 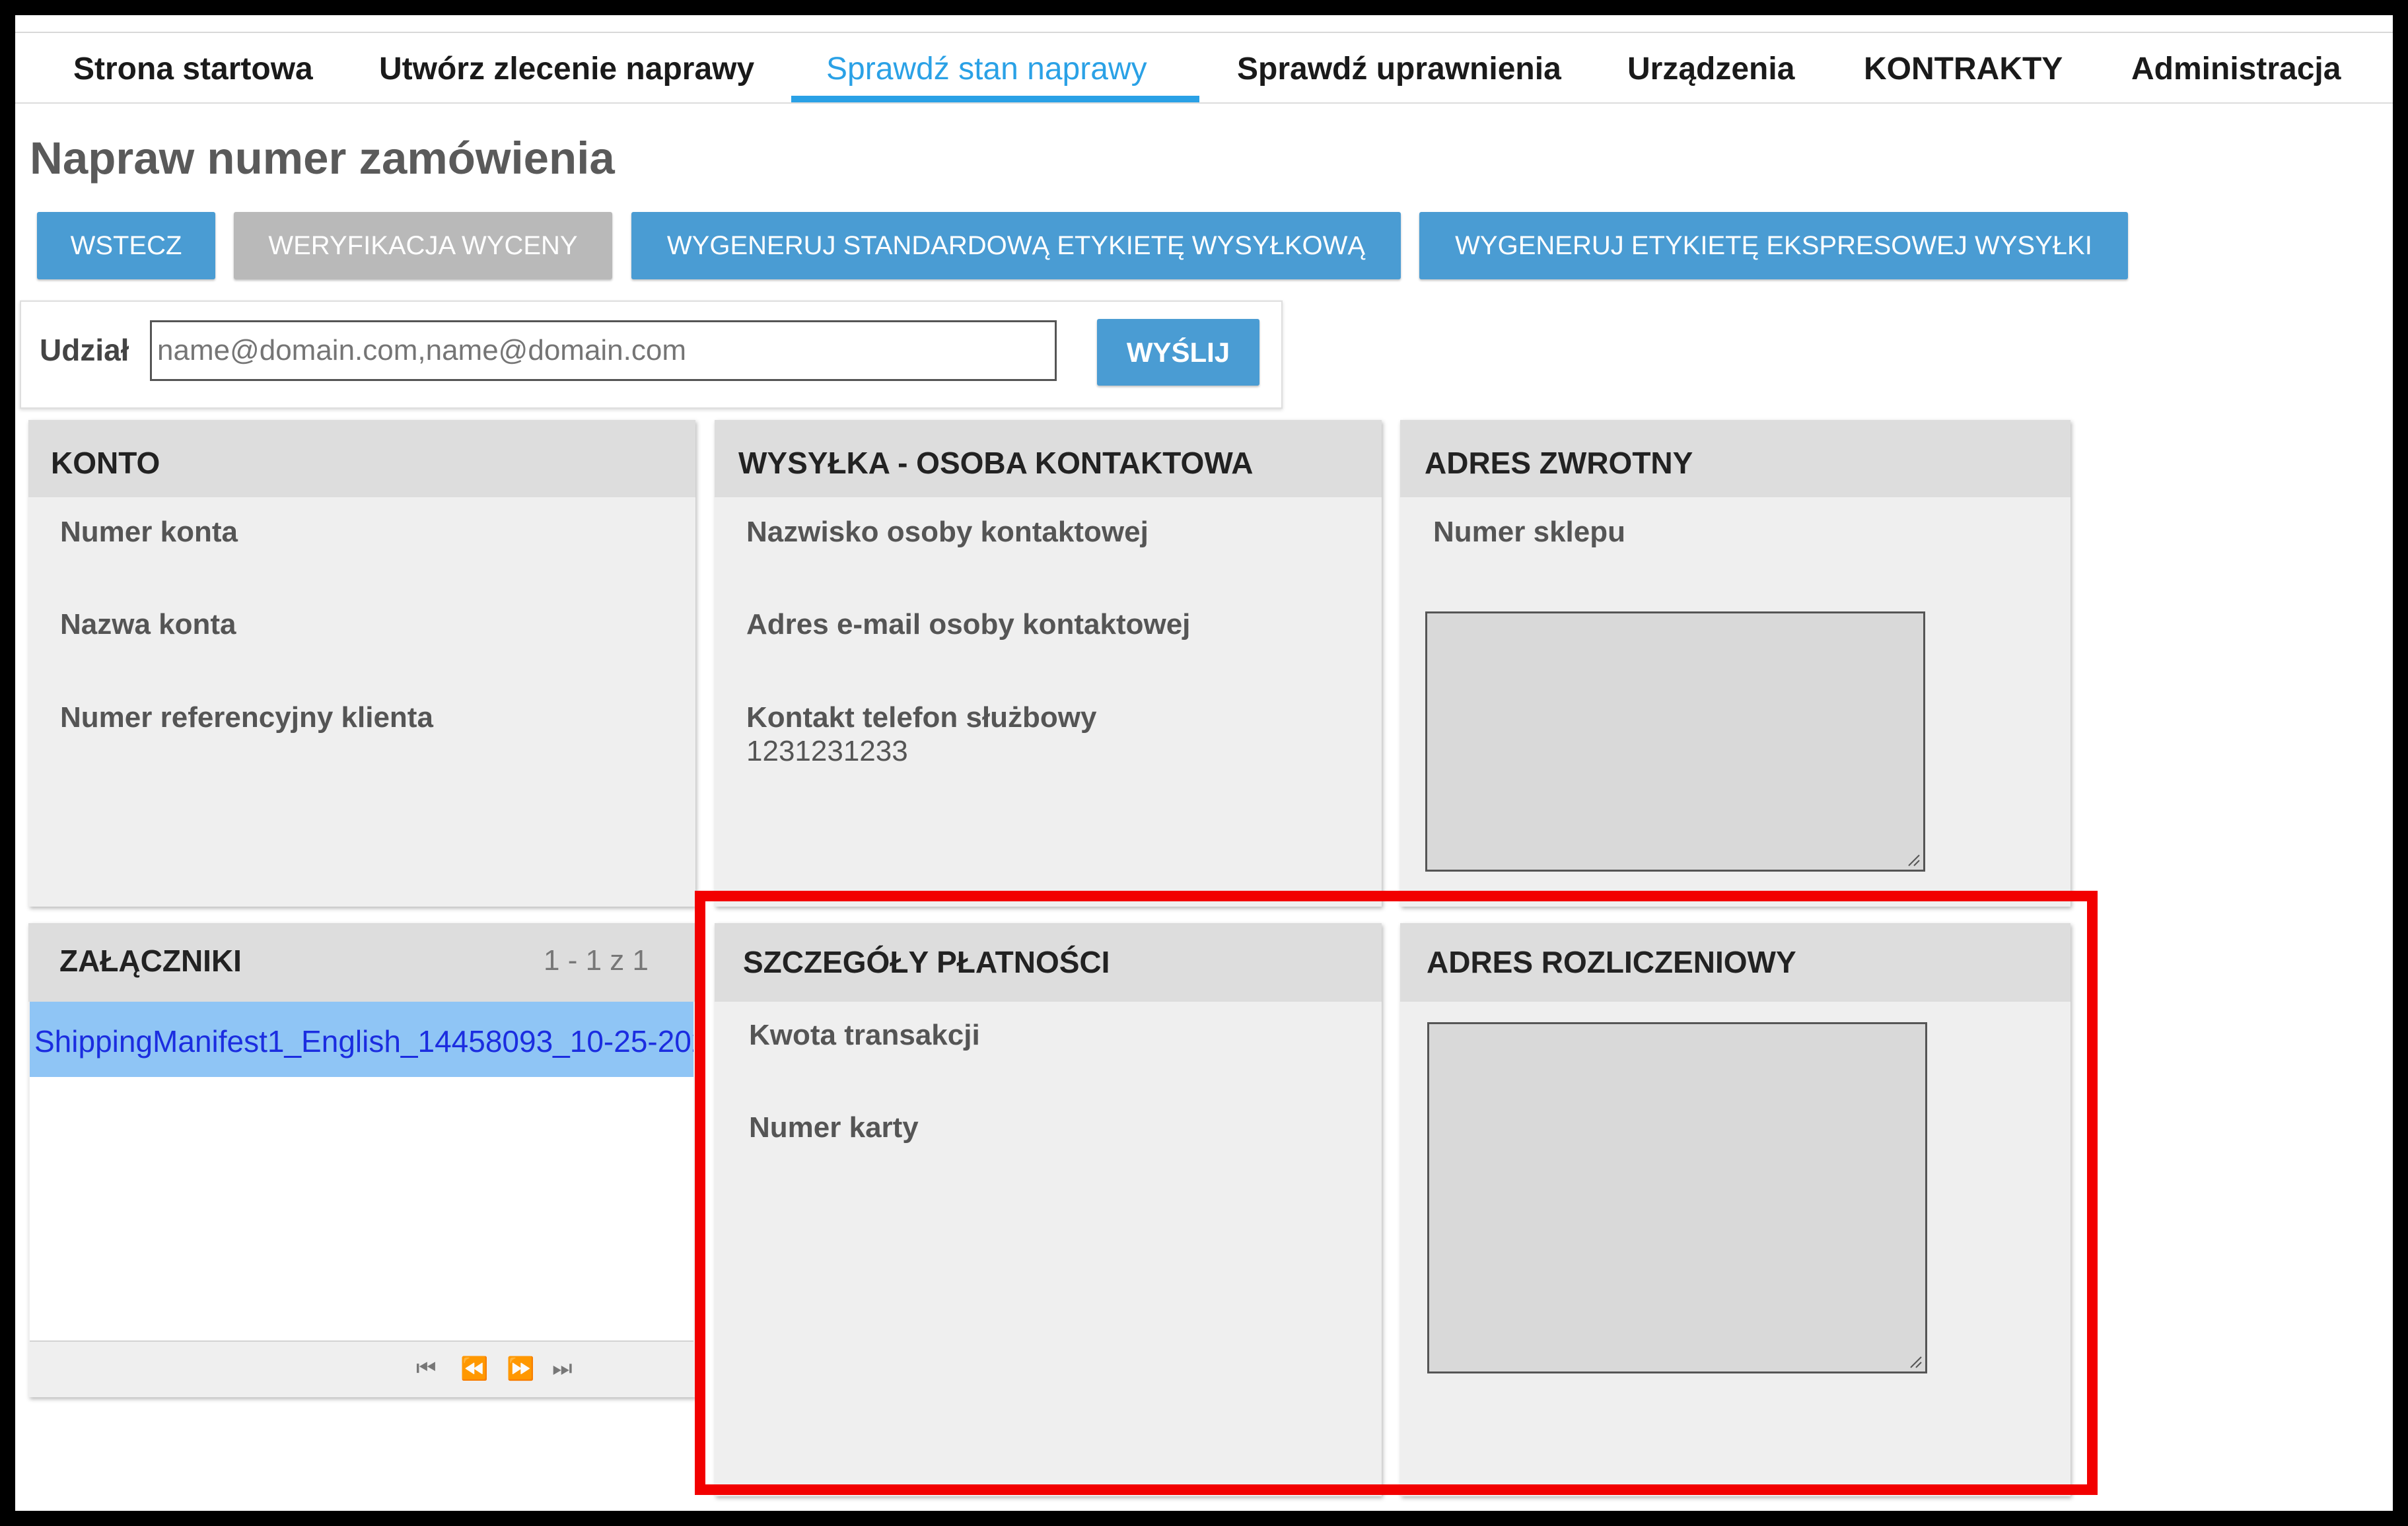 What do you see at coordinates (322, 158) in the screenshot?
I see `page-title: Napraw numer zamówienia` at bounding box center [322, 158].